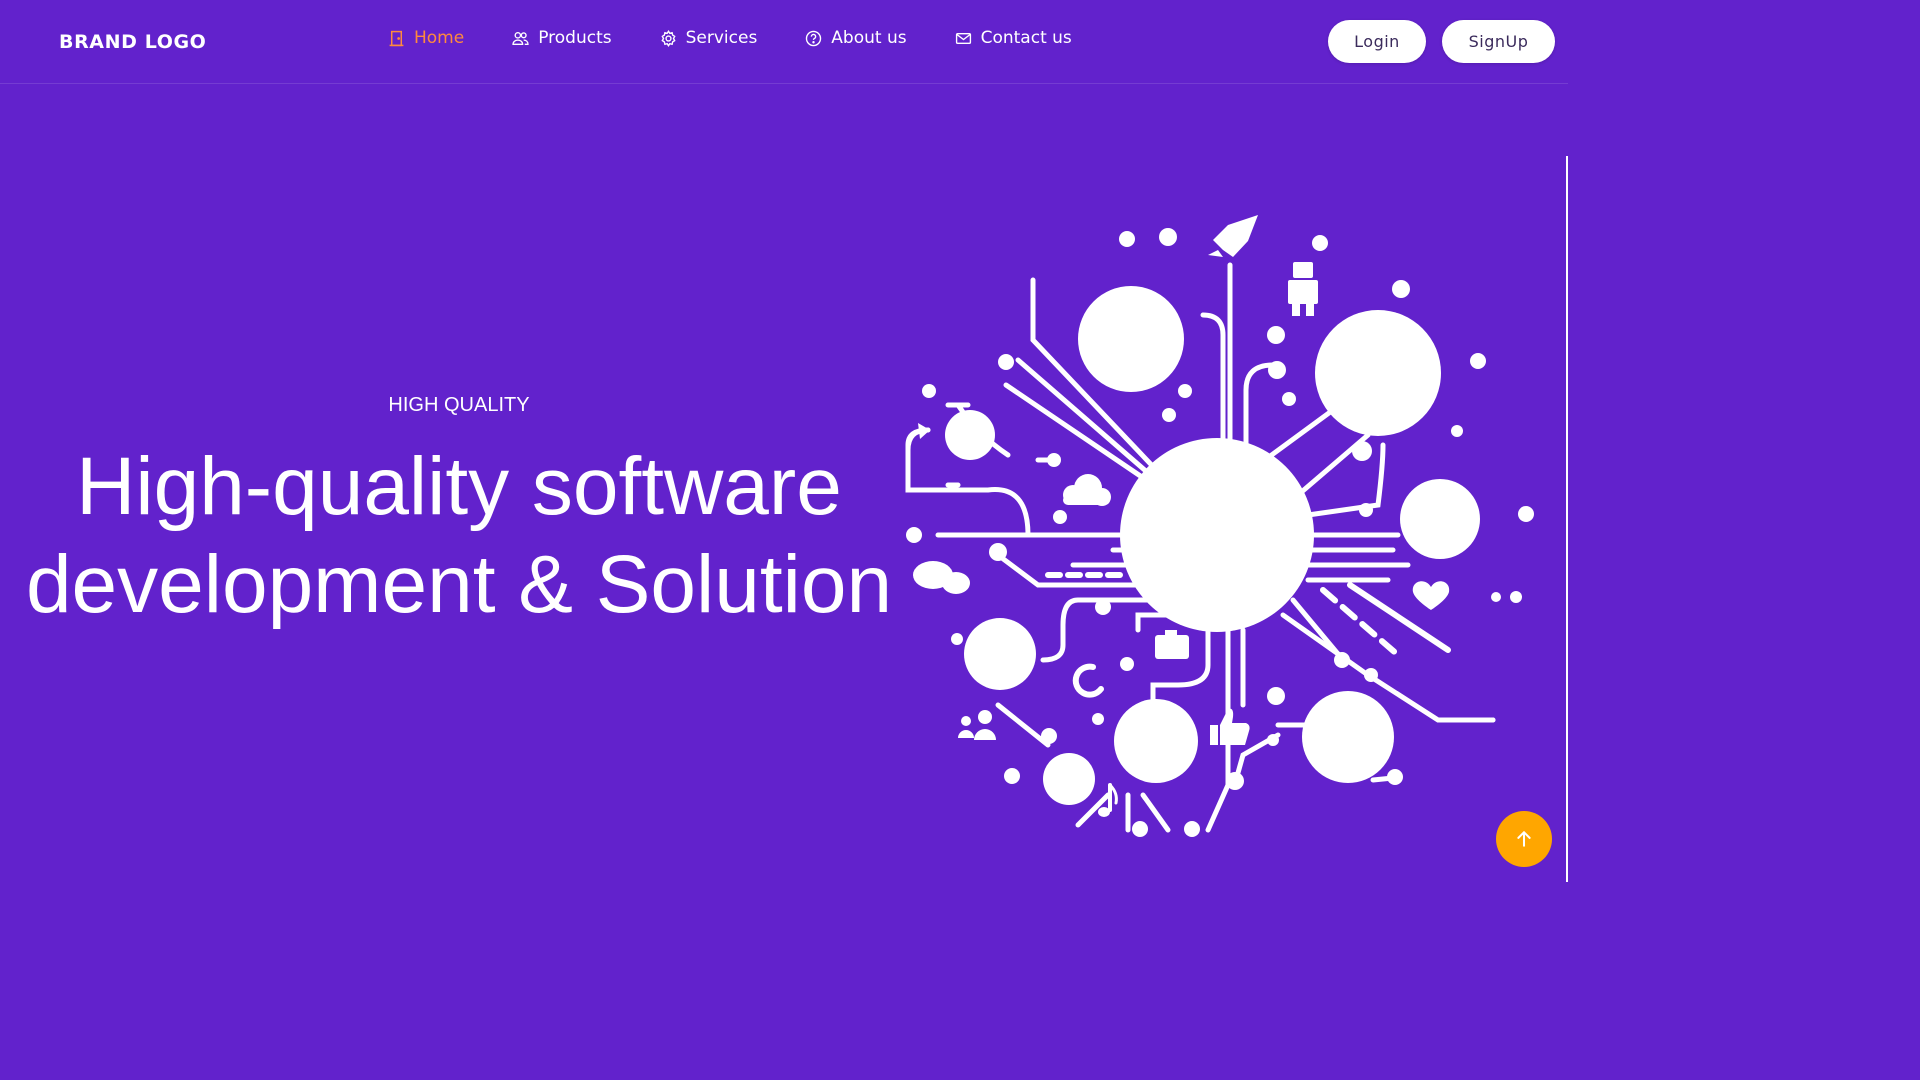 The width and height of the screenshot is (1920, 1080). What do you see at coordinates (1567, 519) in the screenshot?
I see `page-scrollbar` at bounding box center [1567, 519].